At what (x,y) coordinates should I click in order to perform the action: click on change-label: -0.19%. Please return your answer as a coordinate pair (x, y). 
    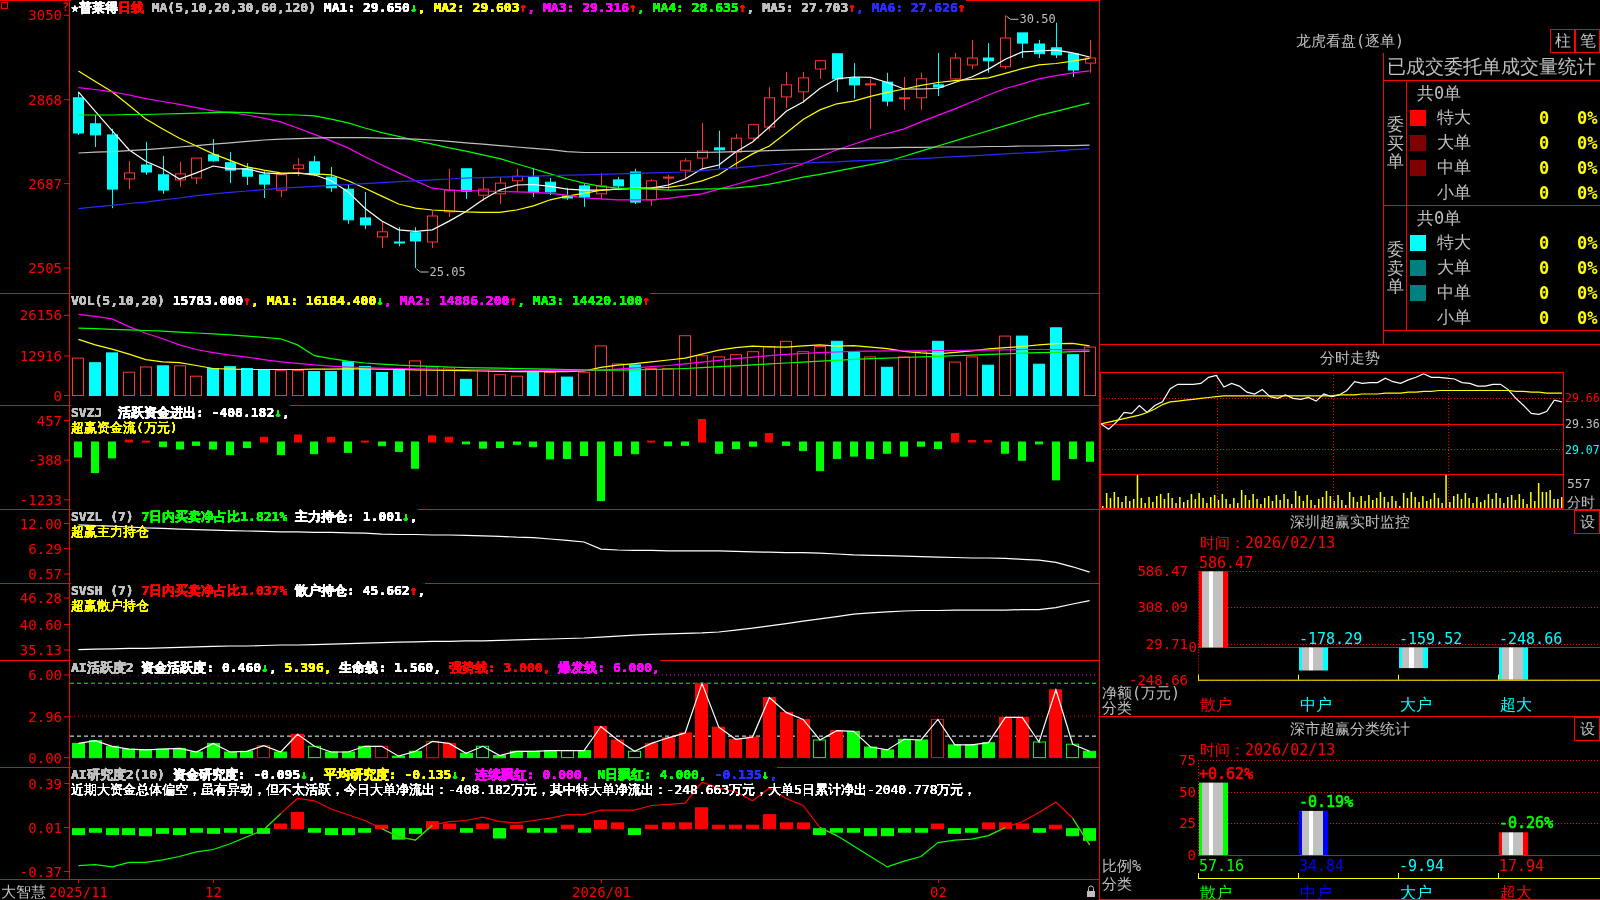
    Looking at the image, I should click on (1326, 801).